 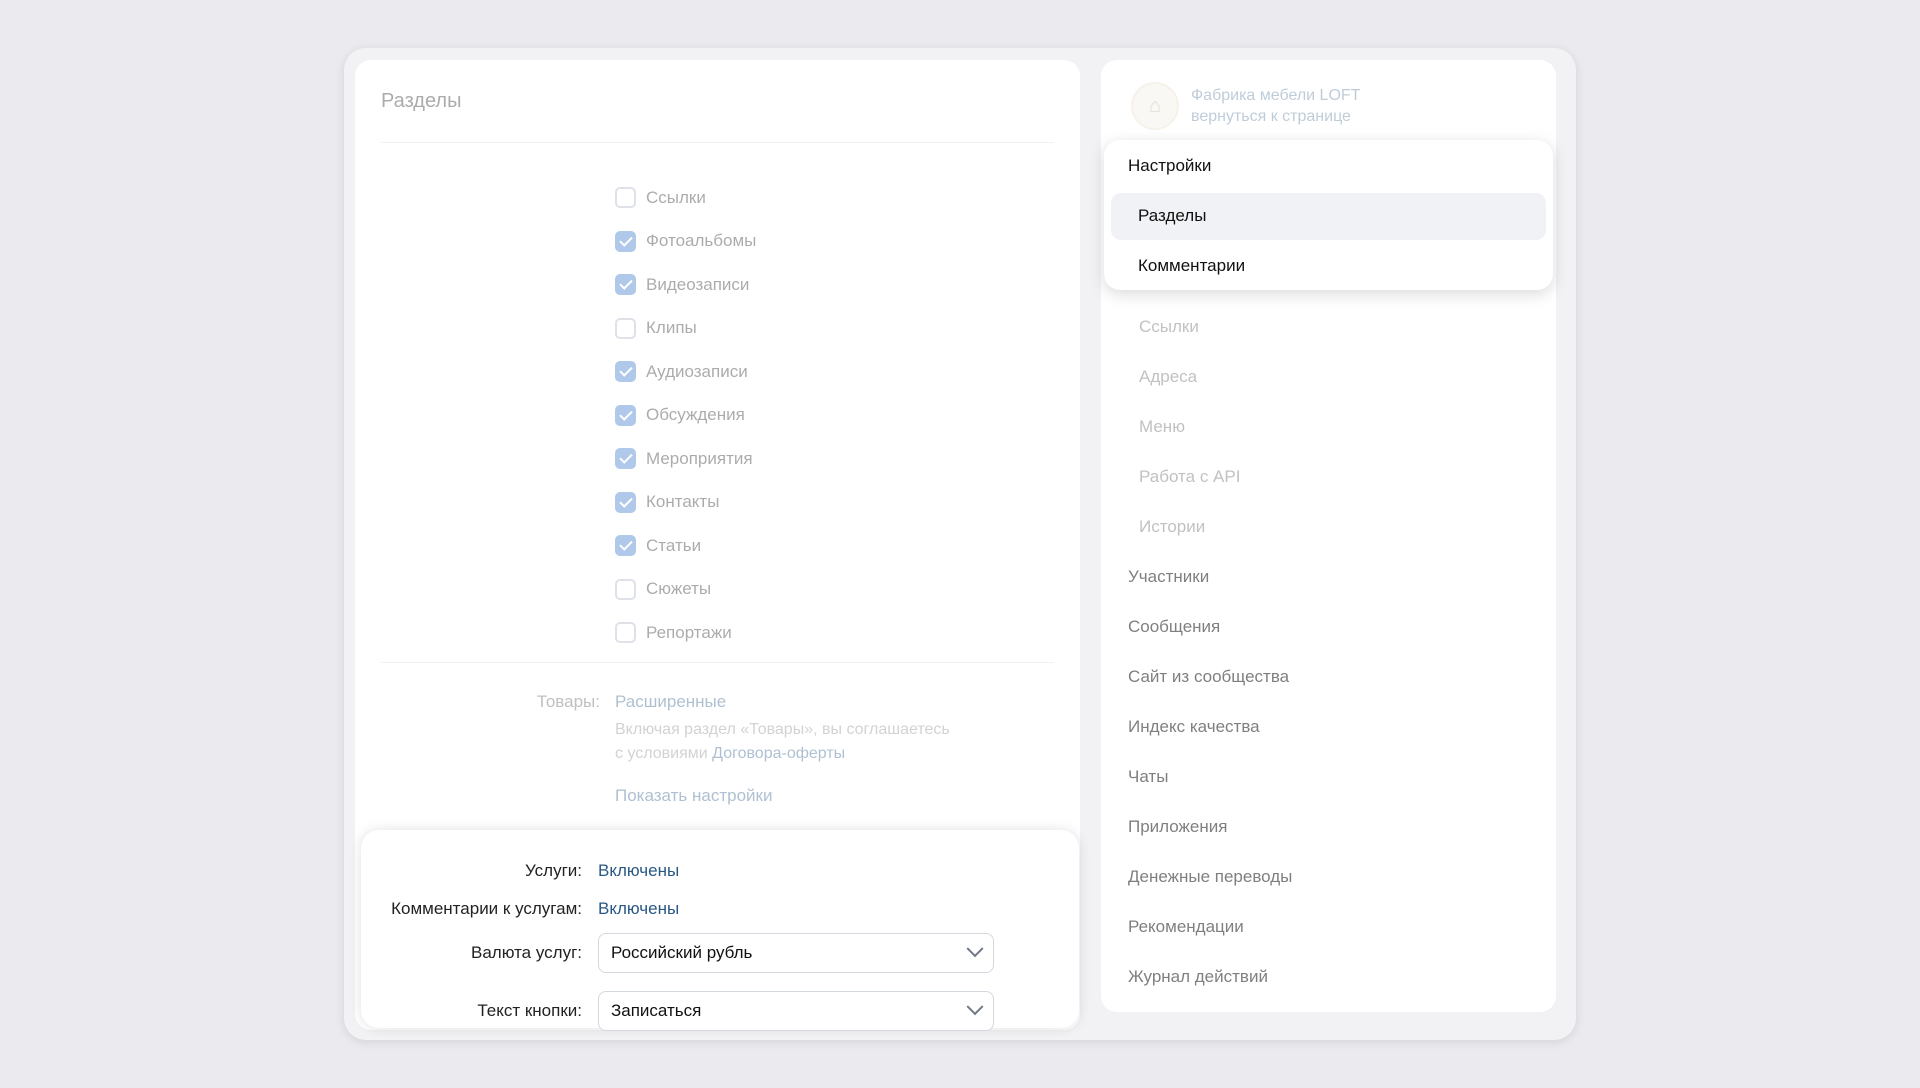 I want to click on nav-sub-item-menu: Меню, so click(x=1162, y=427).